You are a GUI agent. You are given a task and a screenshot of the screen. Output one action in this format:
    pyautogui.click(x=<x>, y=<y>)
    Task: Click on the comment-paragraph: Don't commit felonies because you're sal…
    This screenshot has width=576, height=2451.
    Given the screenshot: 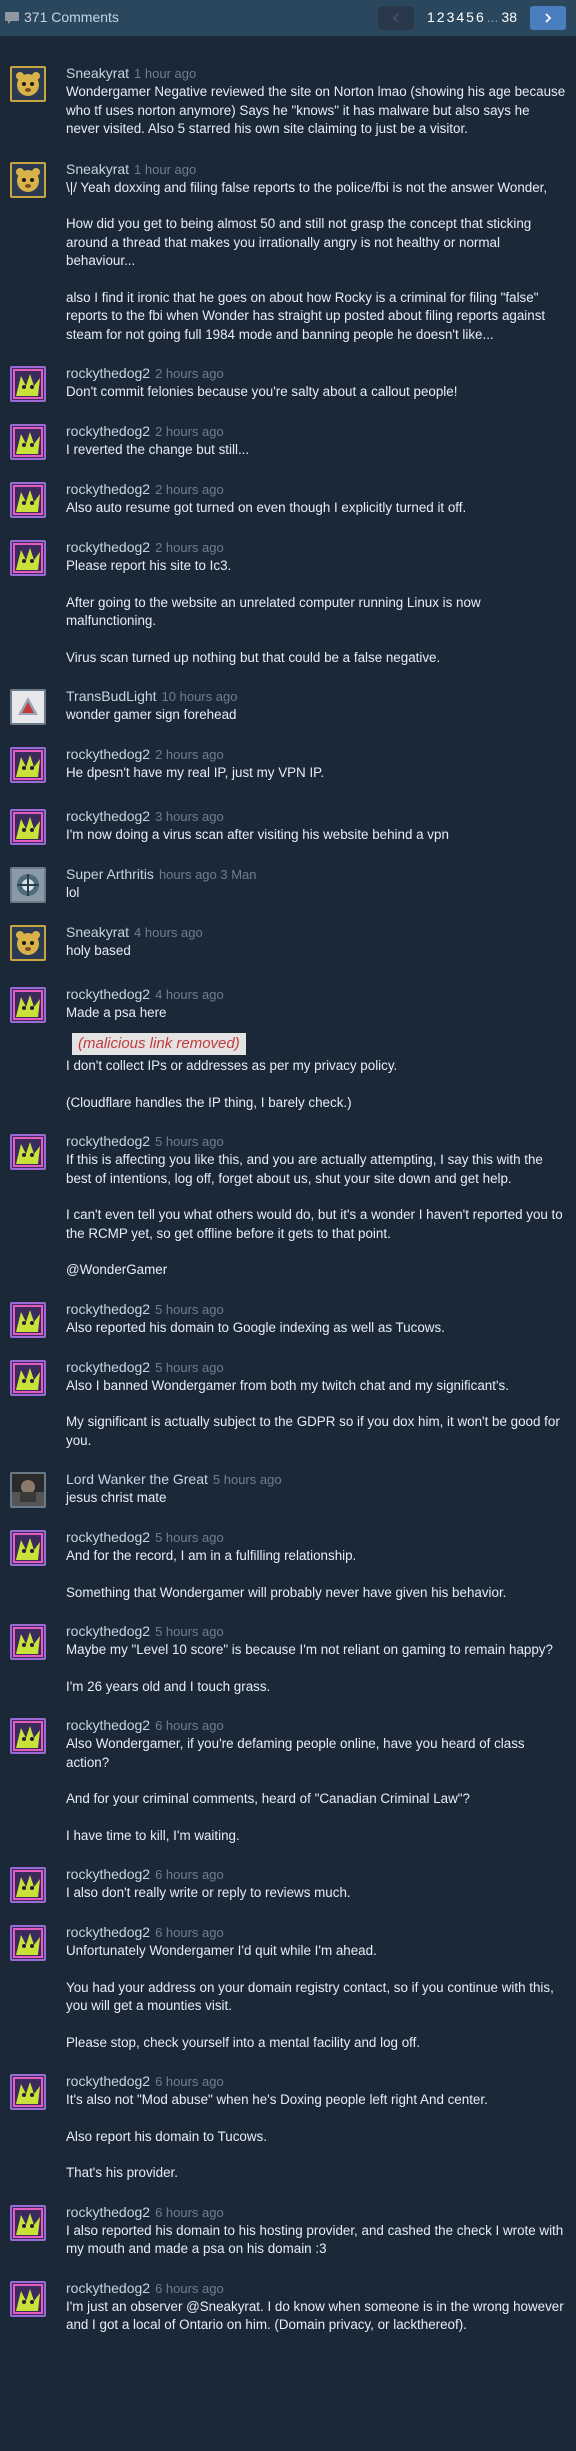 What is the action you would take?
    pyautogui.click(x=262, y=391)
    